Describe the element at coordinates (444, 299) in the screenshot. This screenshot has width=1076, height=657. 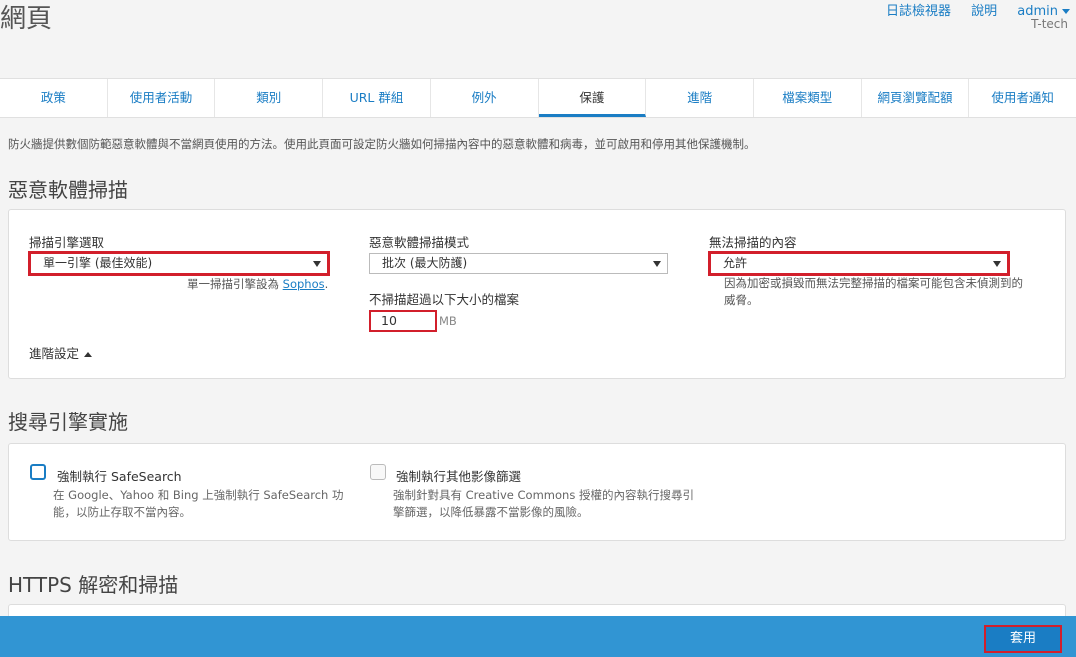
I see `file-size-label: 不掃描超過以下大小的檔案` at that location.